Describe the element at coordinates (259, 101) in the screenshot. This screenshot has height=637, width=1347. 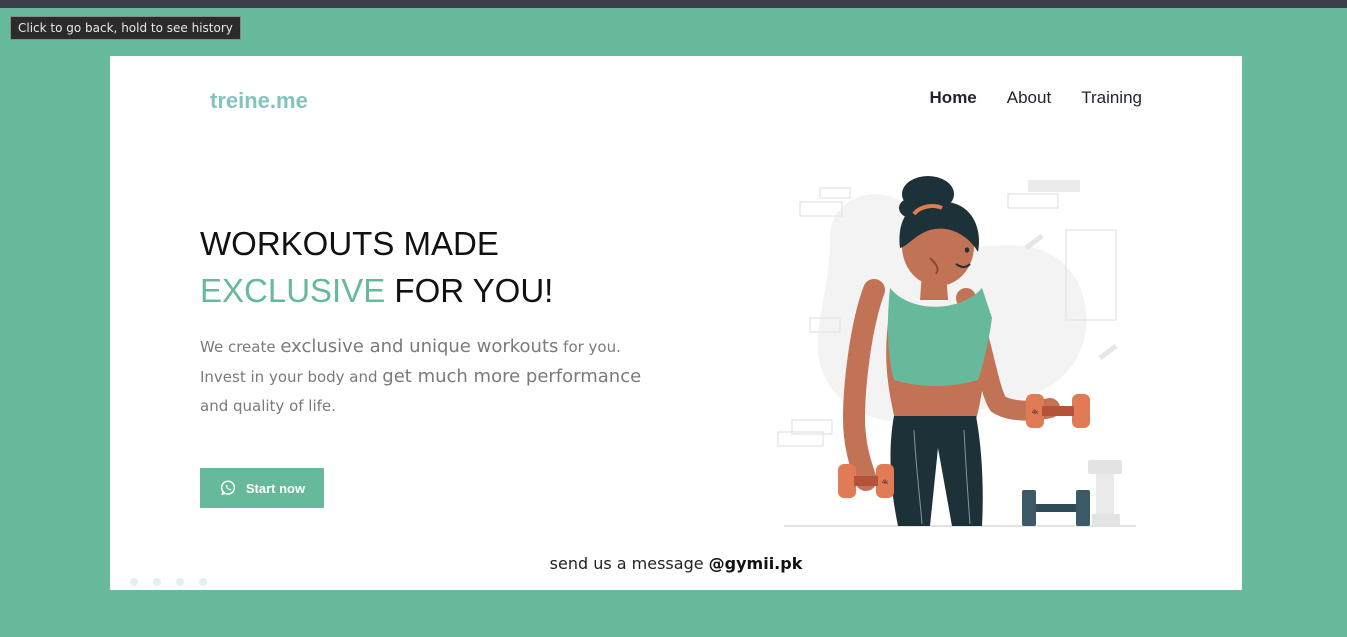
I see `brand-logo: treine.me` at that location.